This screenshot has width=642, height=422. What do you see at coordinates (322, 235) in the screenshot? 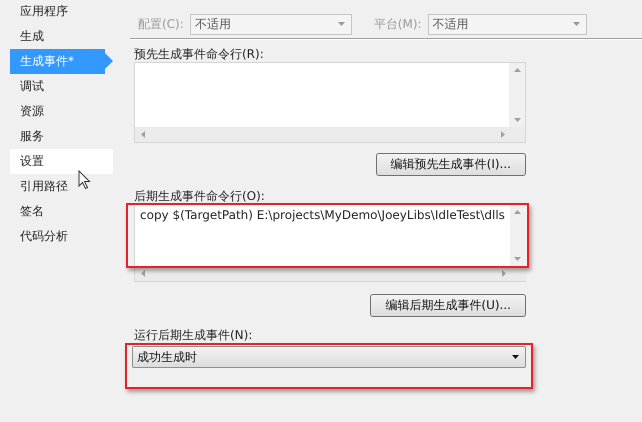
I see `command-text-field: copy $(TargetPath) E:\projects\MyDemo\JoeyLibs\IdleTest\dlls` at bounding box center [322, 235].